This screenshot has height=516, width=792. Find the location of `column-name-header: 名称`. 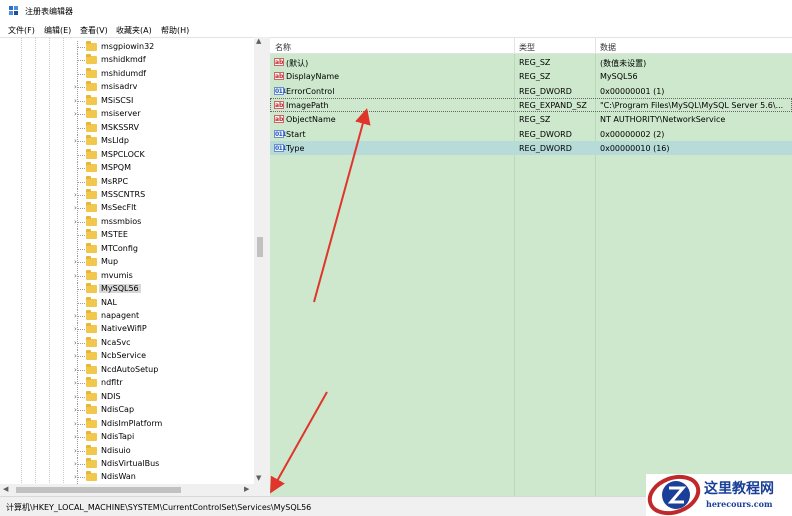

column-name-header: 名称 is located at coordinates (283, 47).